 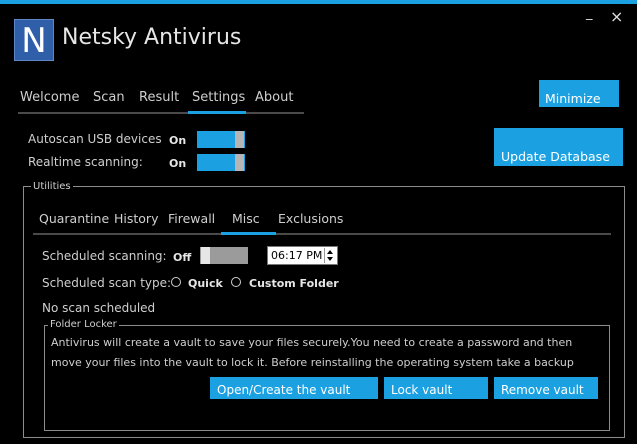 What do you see at coordinates (136, 218) in the screenshot?
I see `tab-history: History` at bounding box center [136, 218].